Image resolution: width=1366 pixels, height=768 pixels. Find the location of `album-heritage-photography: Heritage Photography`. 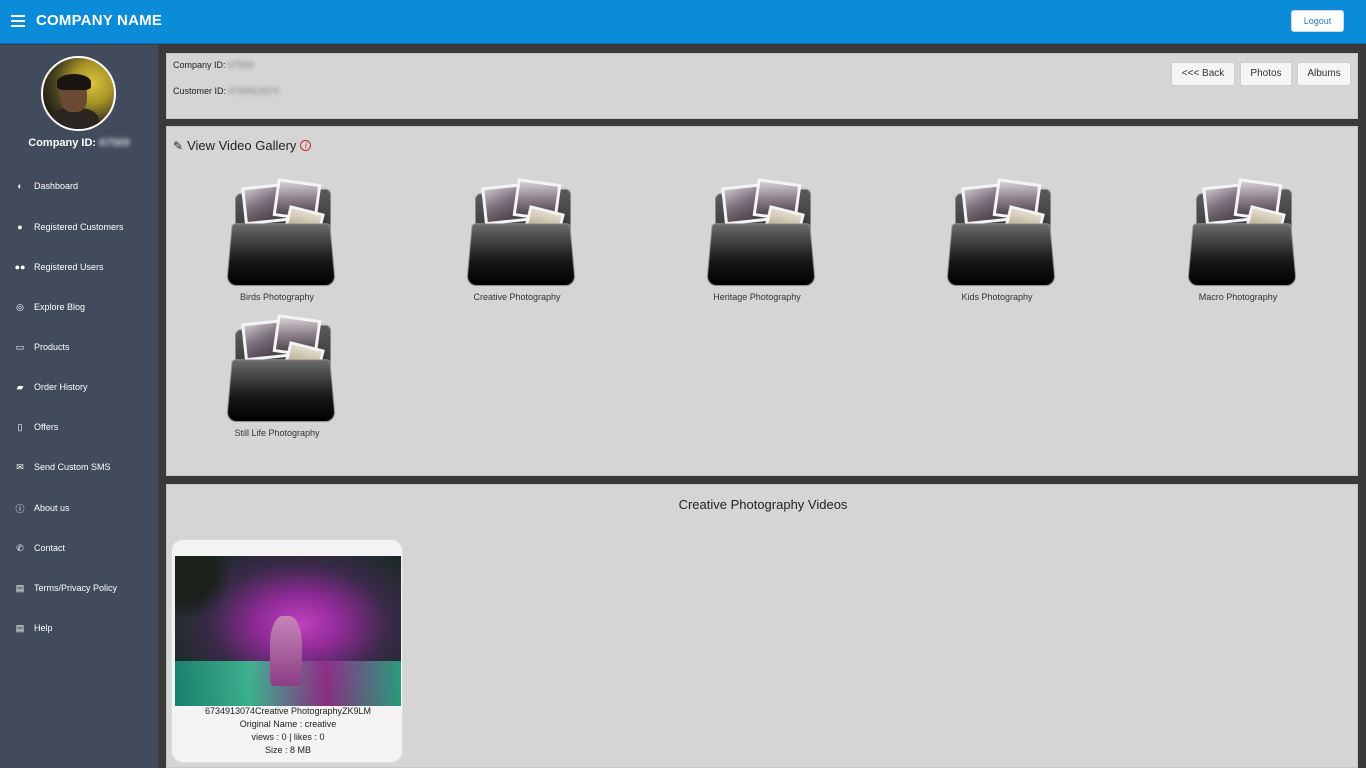

album-heritage-photography: Heritage Photography is located at coordinates (757, 251).